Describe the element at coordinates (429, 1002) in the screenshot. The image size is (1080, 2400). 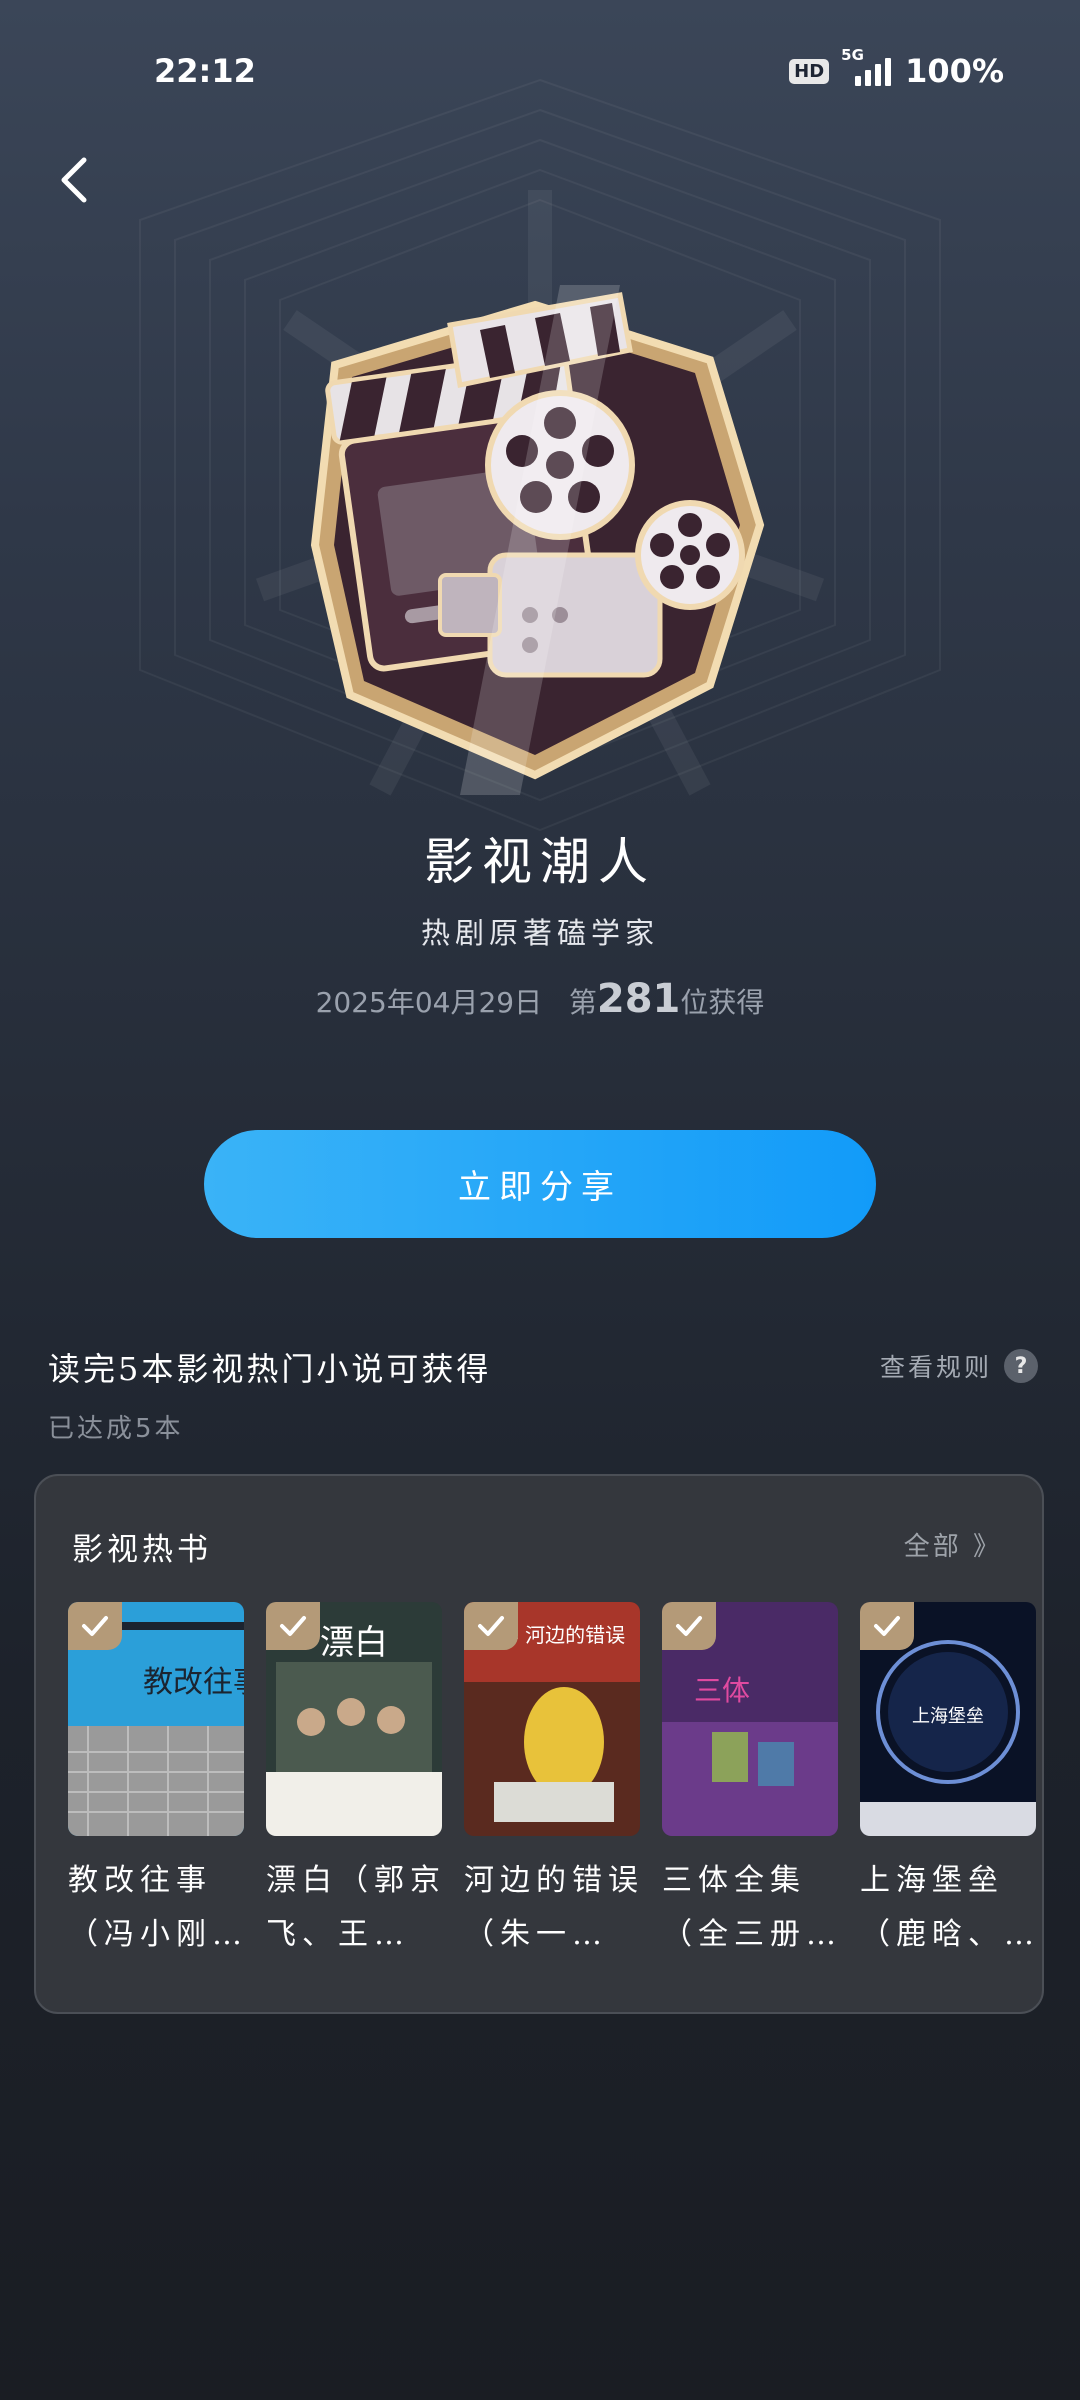
I see `earned-date: 2025年04月29日` at that location.